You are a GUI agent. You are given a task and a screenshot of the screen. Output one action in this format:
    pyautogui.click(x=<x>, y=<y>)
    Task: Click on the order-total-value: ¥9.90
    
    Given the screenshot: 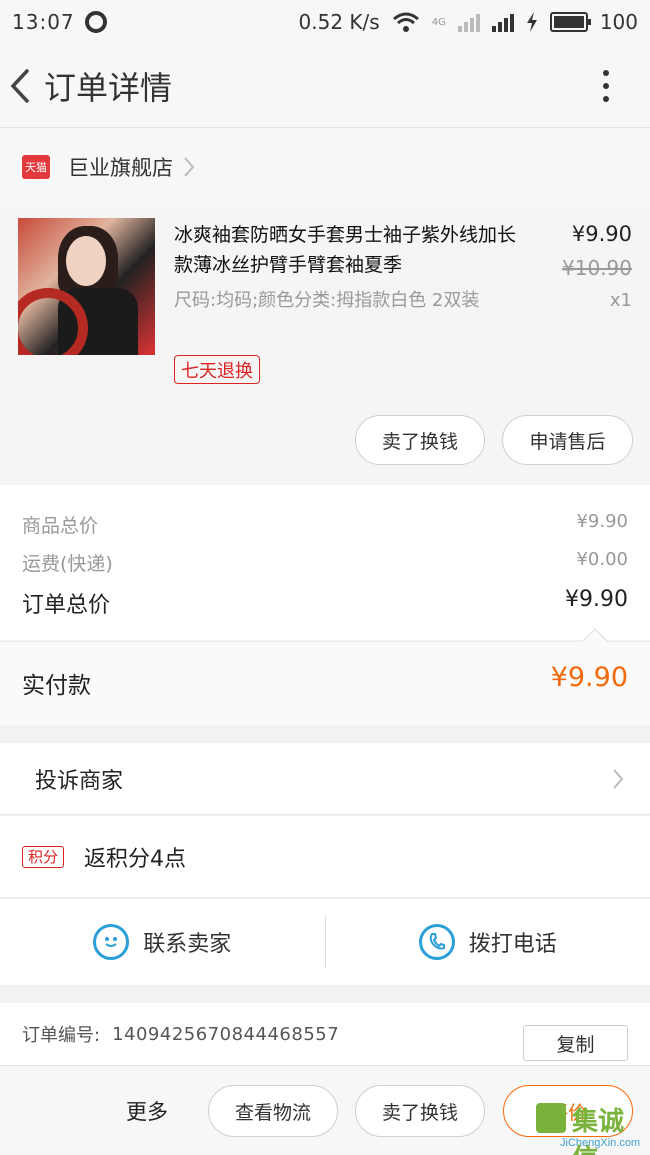 What is the action you would take?
    pyautogui.click(x=596, y=599)
    